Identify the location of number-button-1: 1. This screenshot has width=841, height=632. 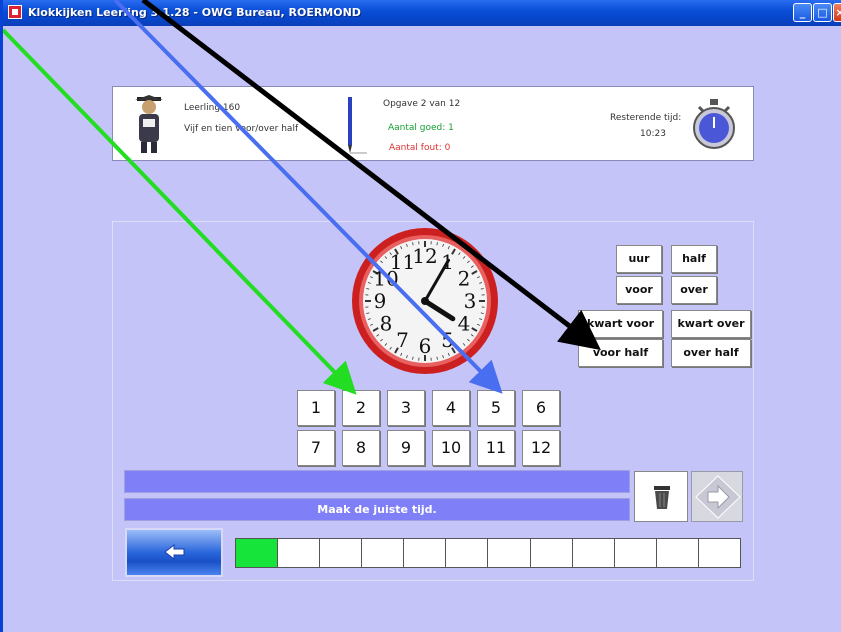
(316, 408).